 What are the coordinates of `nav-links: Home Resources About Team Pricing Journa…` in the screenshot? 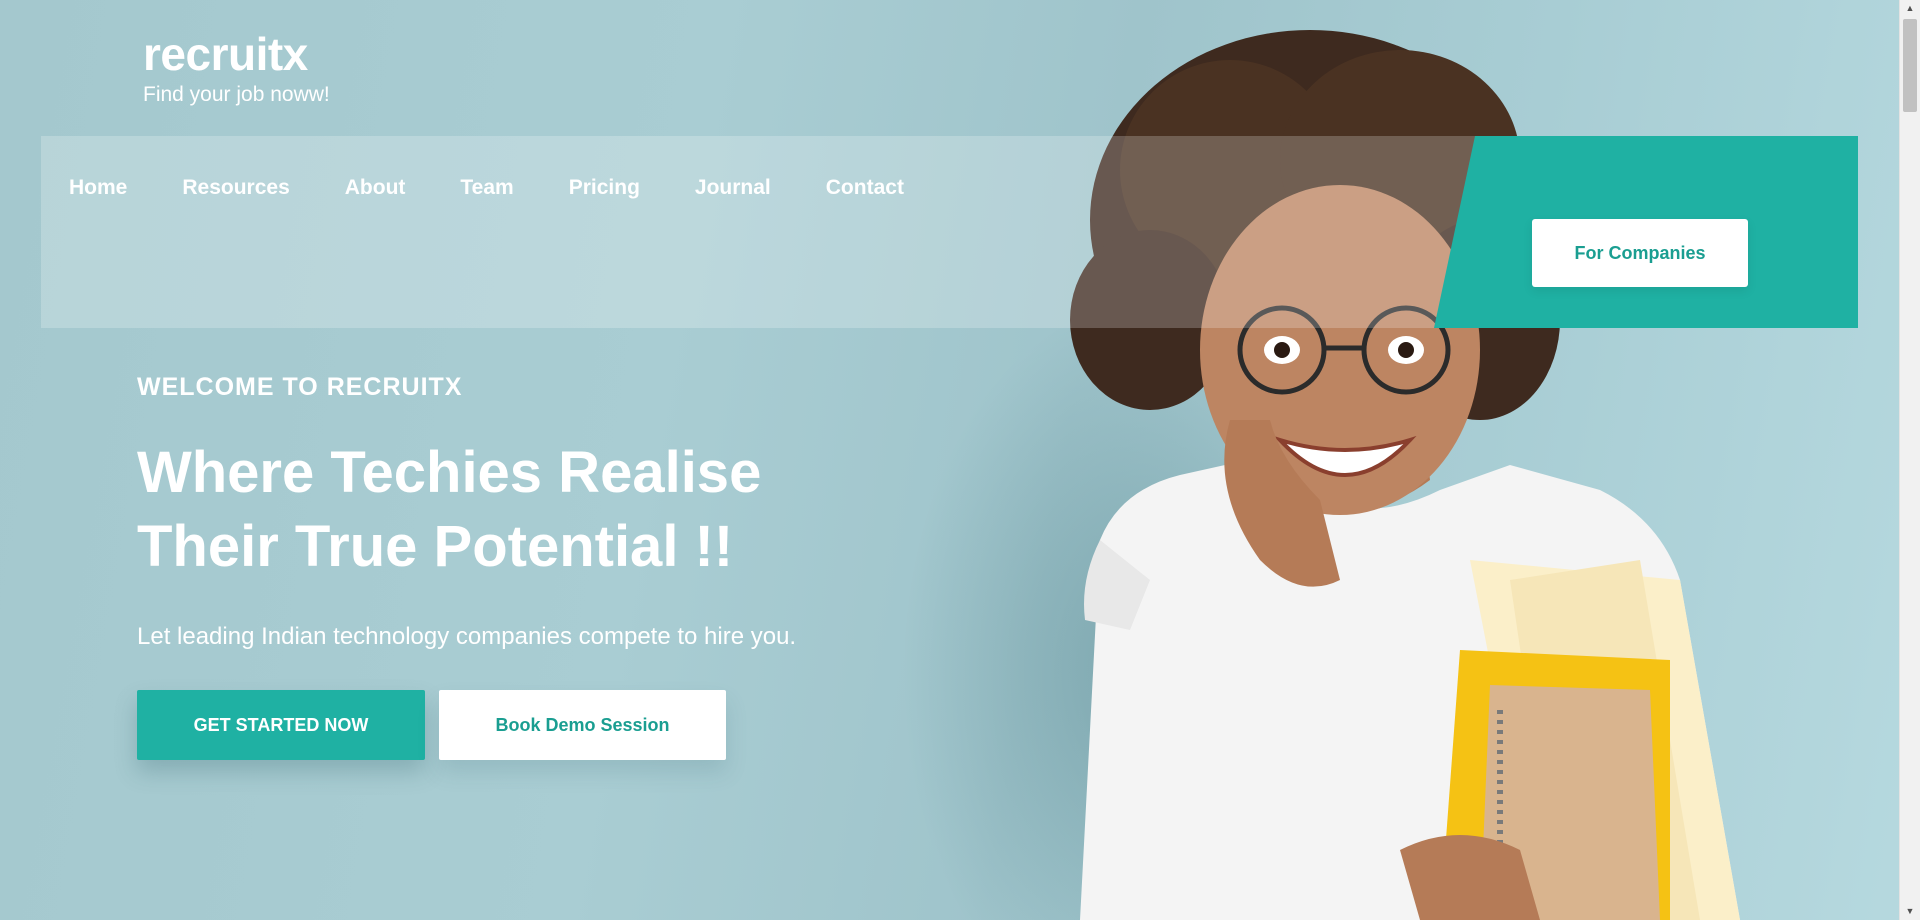 It's located at (486, 188).